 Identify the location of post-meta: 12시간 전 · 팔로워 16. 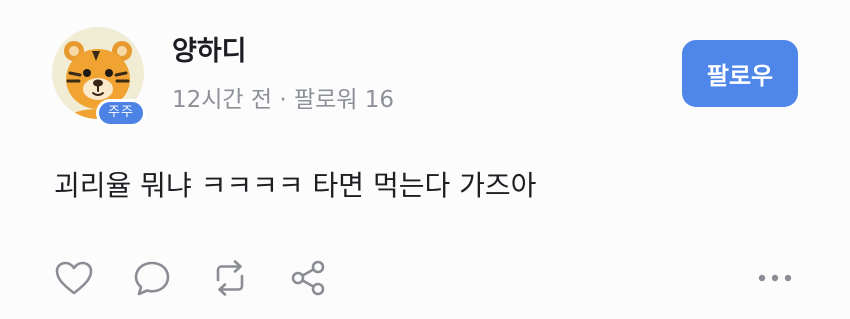
(283, 100).